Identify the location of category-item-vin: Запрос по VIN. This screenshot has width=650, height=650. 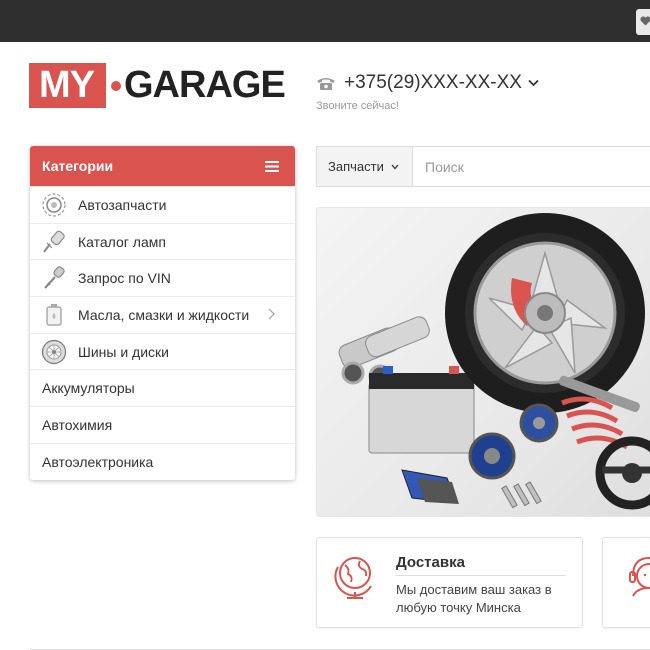
(162, 277).